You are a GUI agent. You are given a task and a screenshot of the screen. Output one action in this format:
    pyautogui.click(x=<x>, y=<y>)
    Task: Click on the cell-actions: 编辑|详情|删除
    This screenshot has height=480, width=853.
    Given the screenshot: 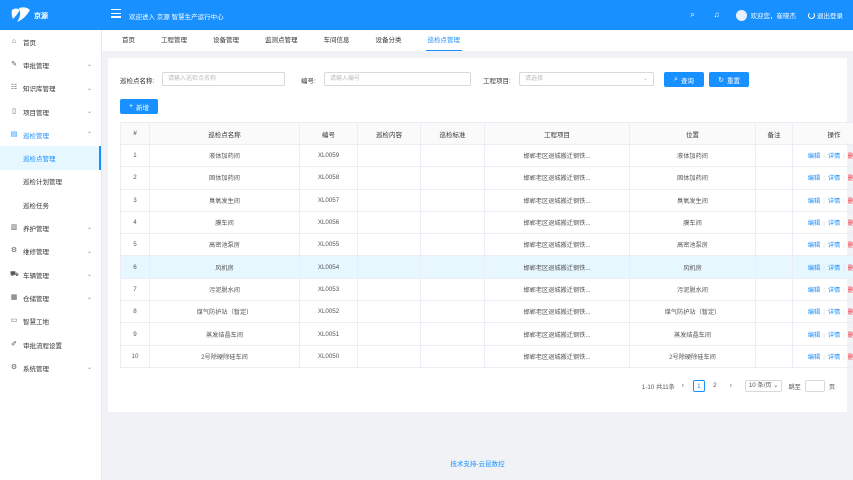 What is the action you would take?
    pyautogui.click(x=822, y=200)
    